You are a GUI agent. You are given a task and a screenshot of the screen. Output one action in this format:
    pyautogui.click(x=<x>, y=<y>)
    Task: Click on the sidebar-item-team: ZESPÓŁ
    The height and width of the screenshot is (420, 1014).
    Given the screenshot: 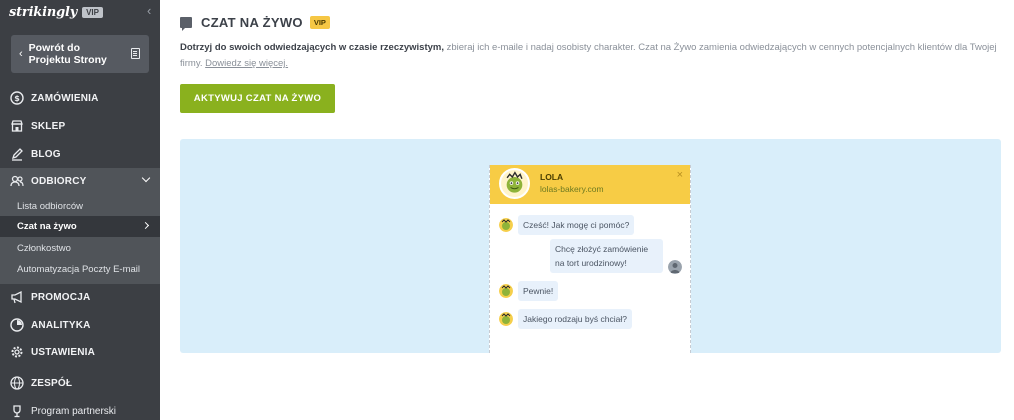 What is the action you would take?
    pyautogui.click(x=80, y=383)
    